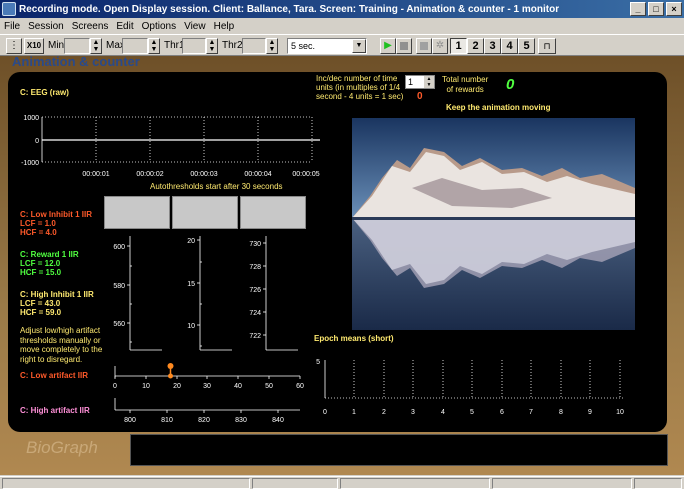 The height and width of the screenshot is (489, 684). I want to click on epoch-xtick: 6, so click(502, 412).